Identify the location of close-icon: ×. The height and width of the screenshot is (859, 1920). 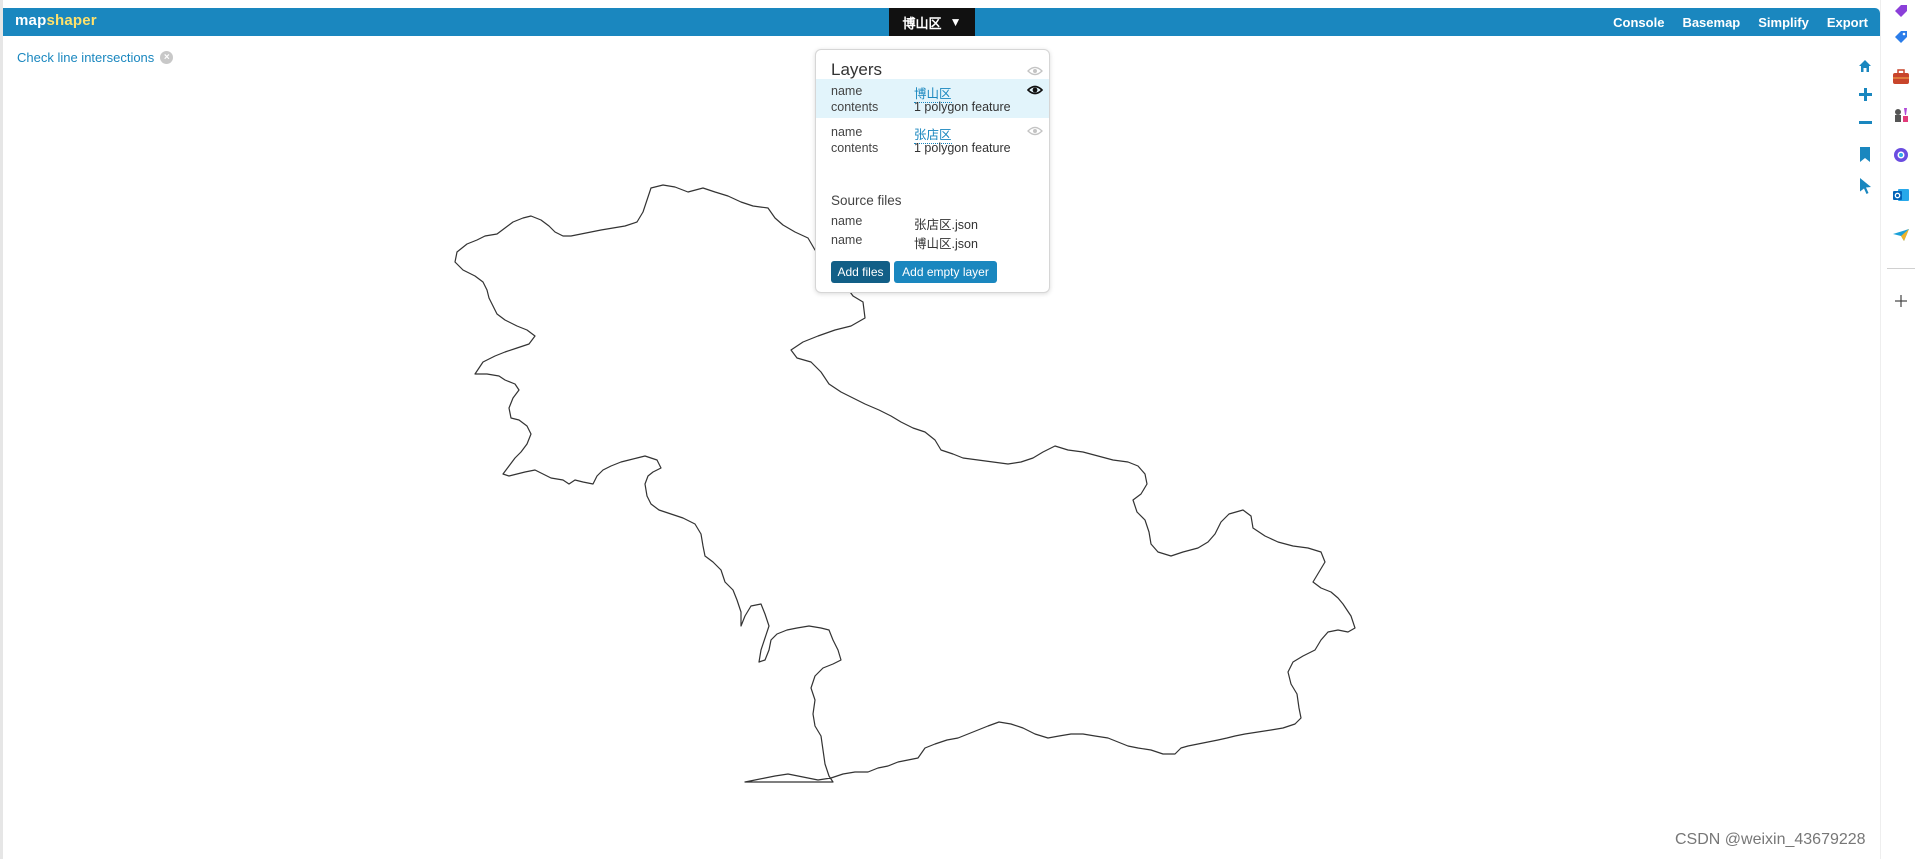
(167, 57).